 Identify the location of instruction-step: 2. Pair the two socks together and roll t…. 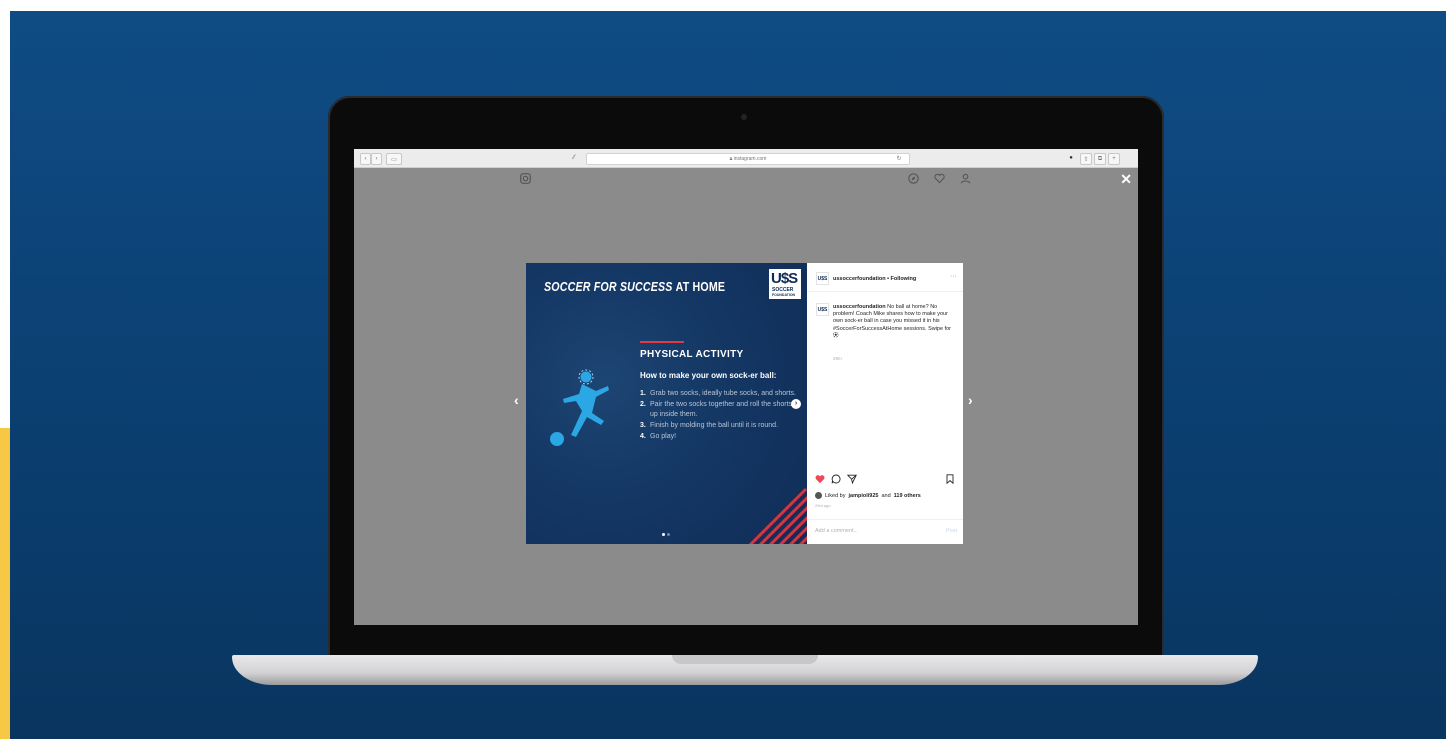
(720, 410).